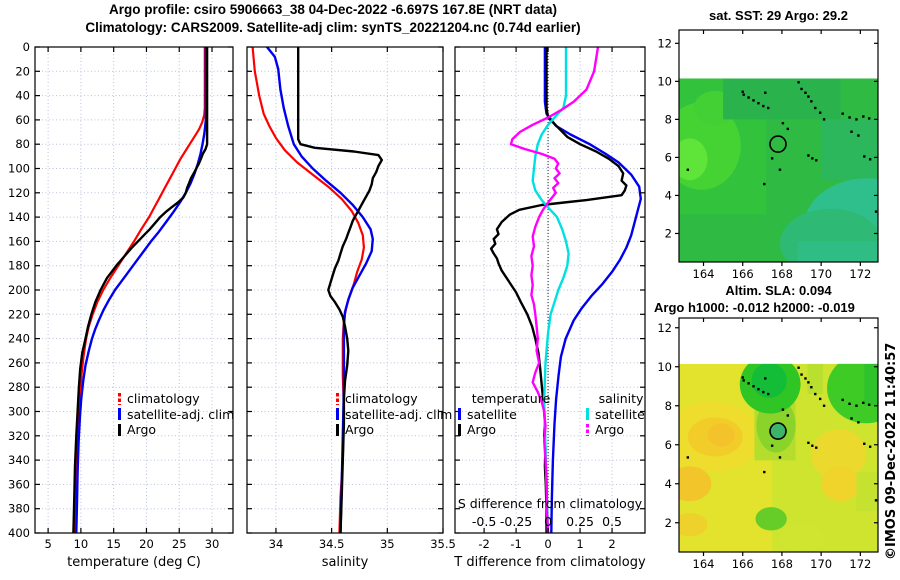 This screenshot has height=580, width=900. Describe the element at coordinates (821, 564) in the screenshot. I see `map-x-tick-label: 170` at that location.